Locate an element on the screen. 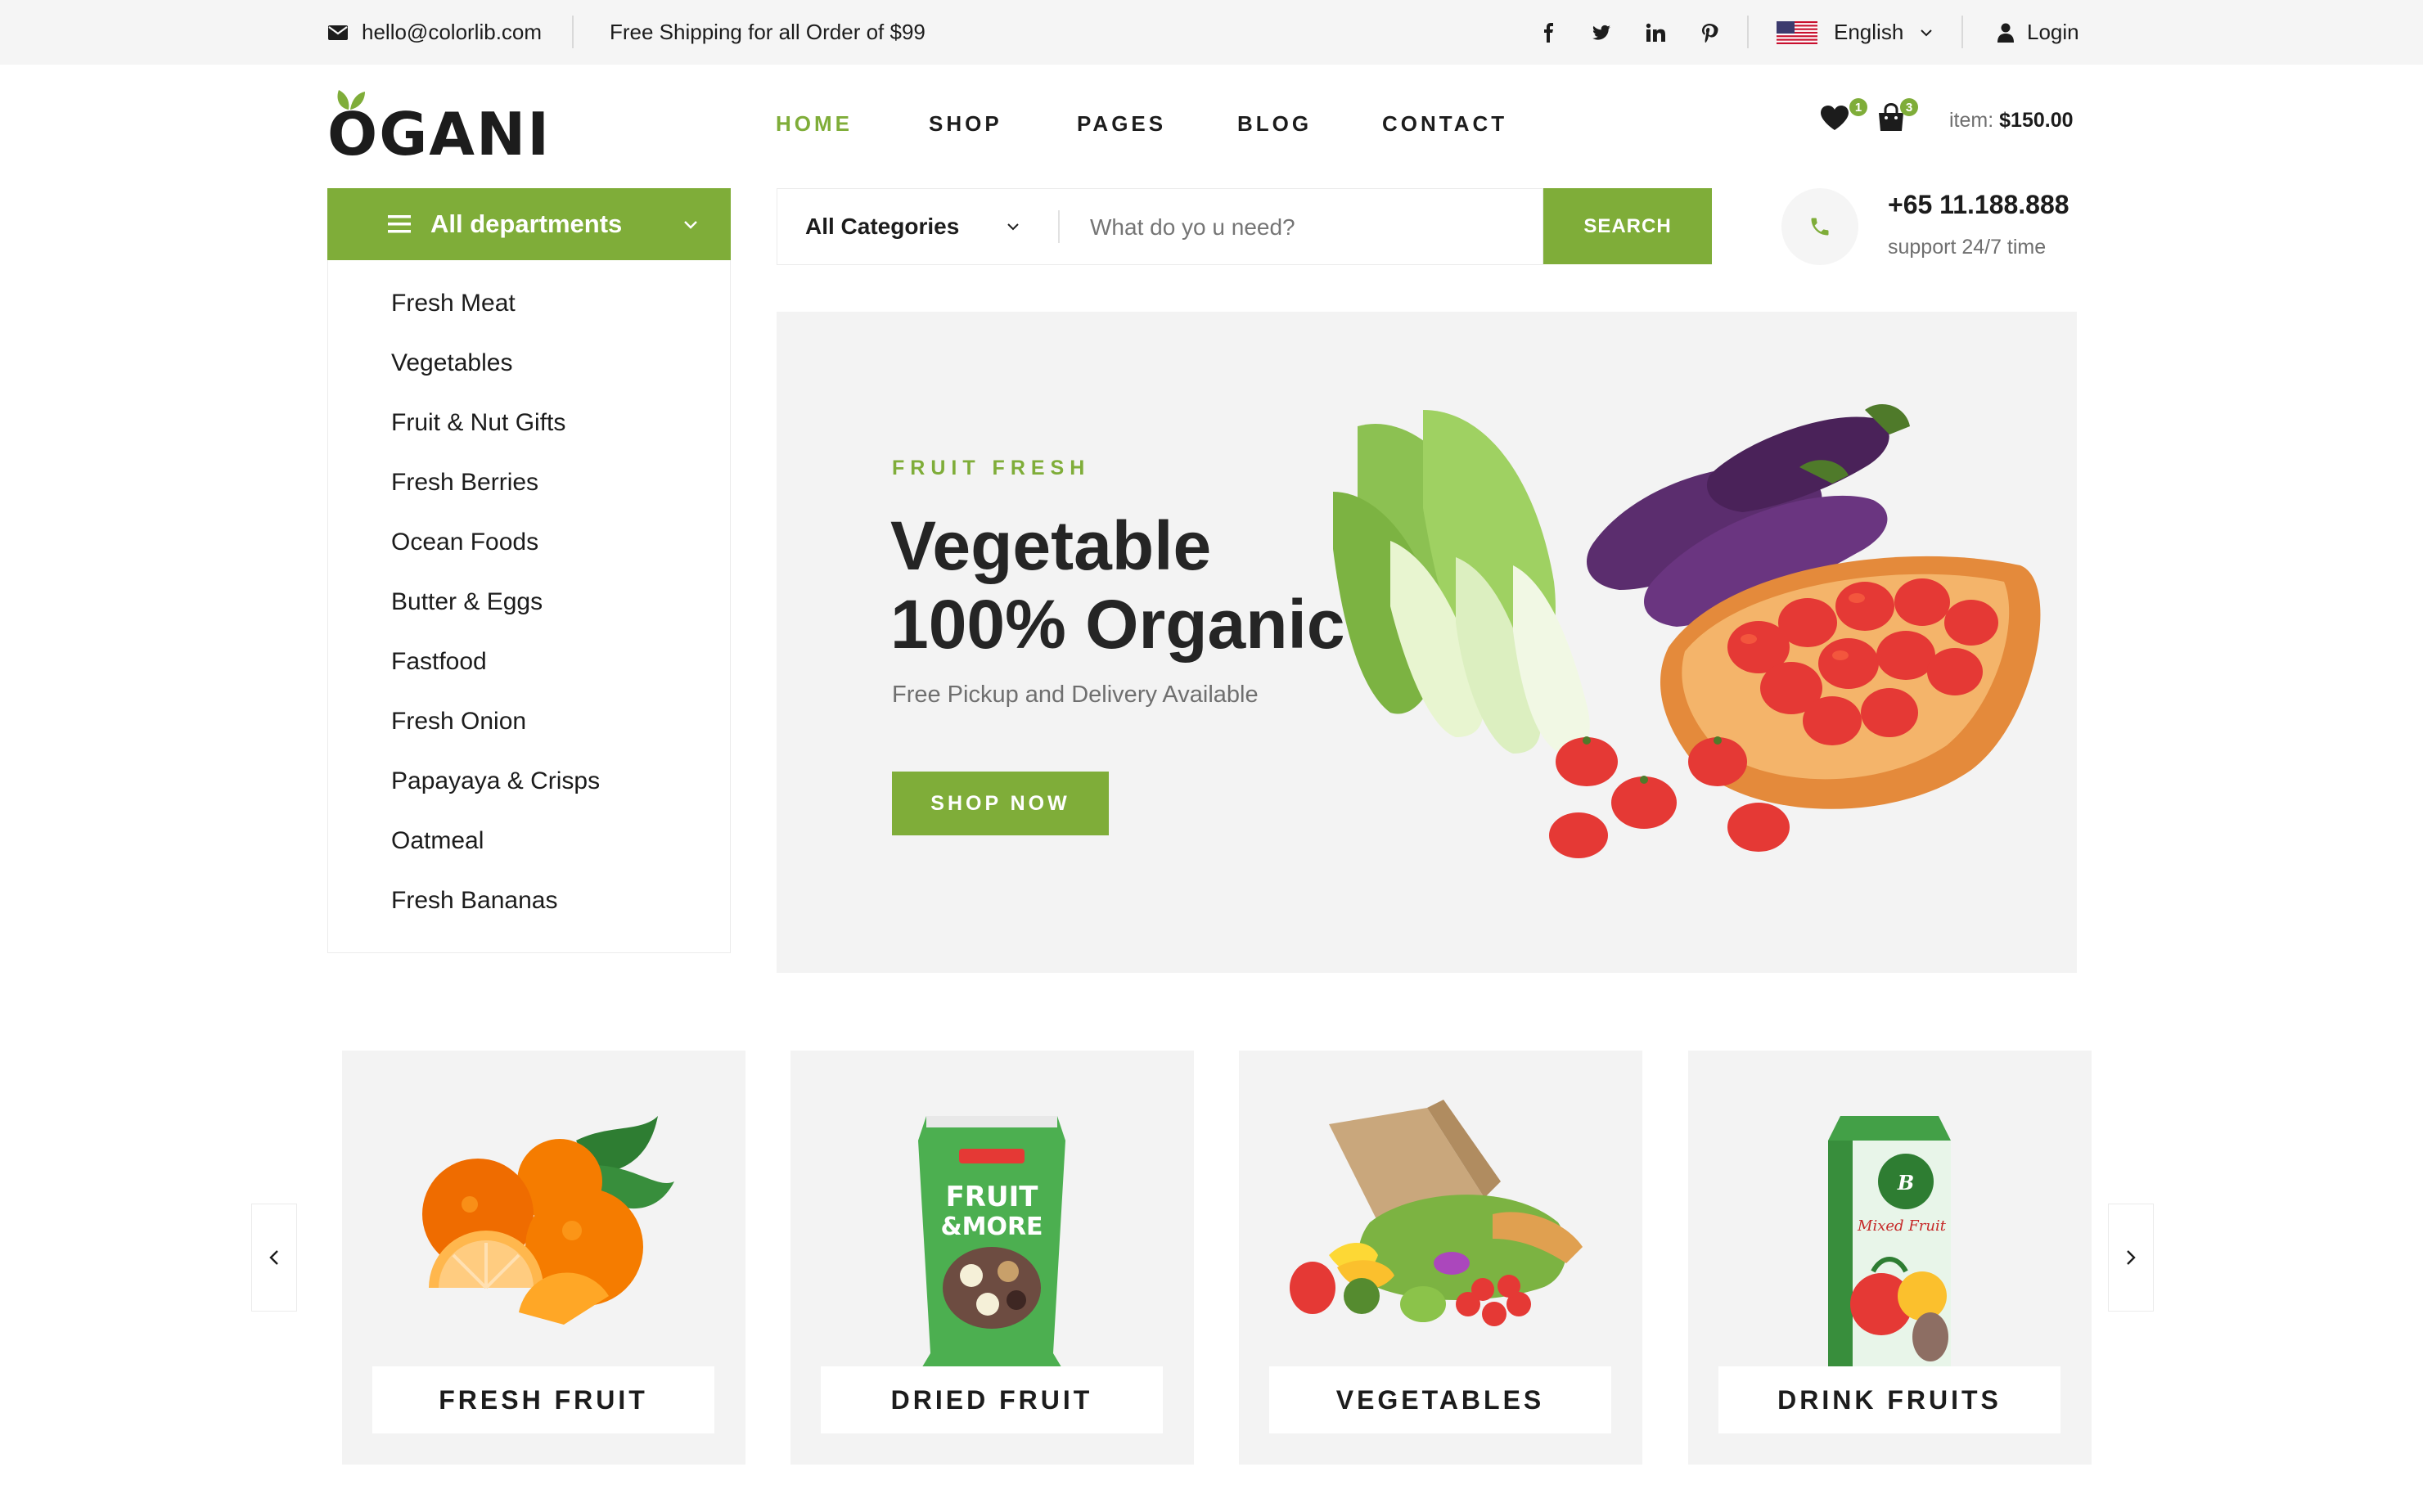 This screenshot has height=1512, width=2423. category-card-drink-fruits: B Mixed Fruit DRINK FRUITS is located at coordinates (1890, 1258).